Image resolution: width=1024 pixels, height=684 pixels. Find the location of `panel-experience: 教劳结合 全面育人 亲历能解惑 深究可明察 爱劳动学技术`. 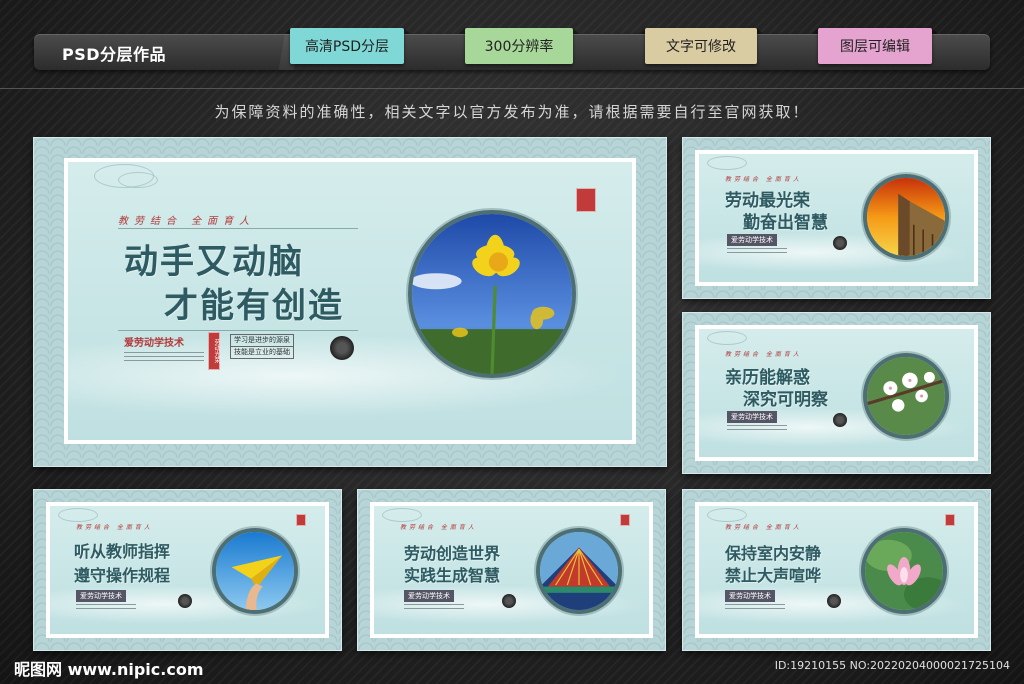

panel-experience: 教劳结合 全面育人 亲历能解惑 深究可明察 爱劳动学技术 is located at coordinates (836, 393).